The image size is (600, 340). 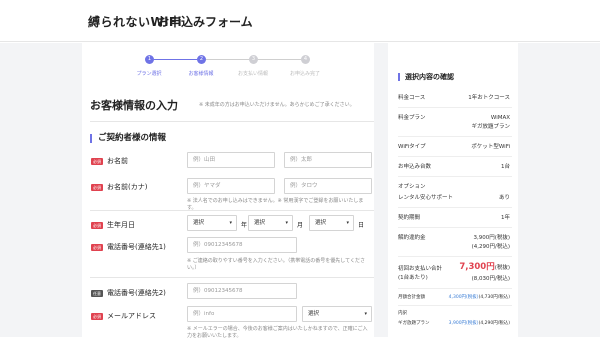 I want to click on step-1-label: プラン選択, so click(x=149, y=74).